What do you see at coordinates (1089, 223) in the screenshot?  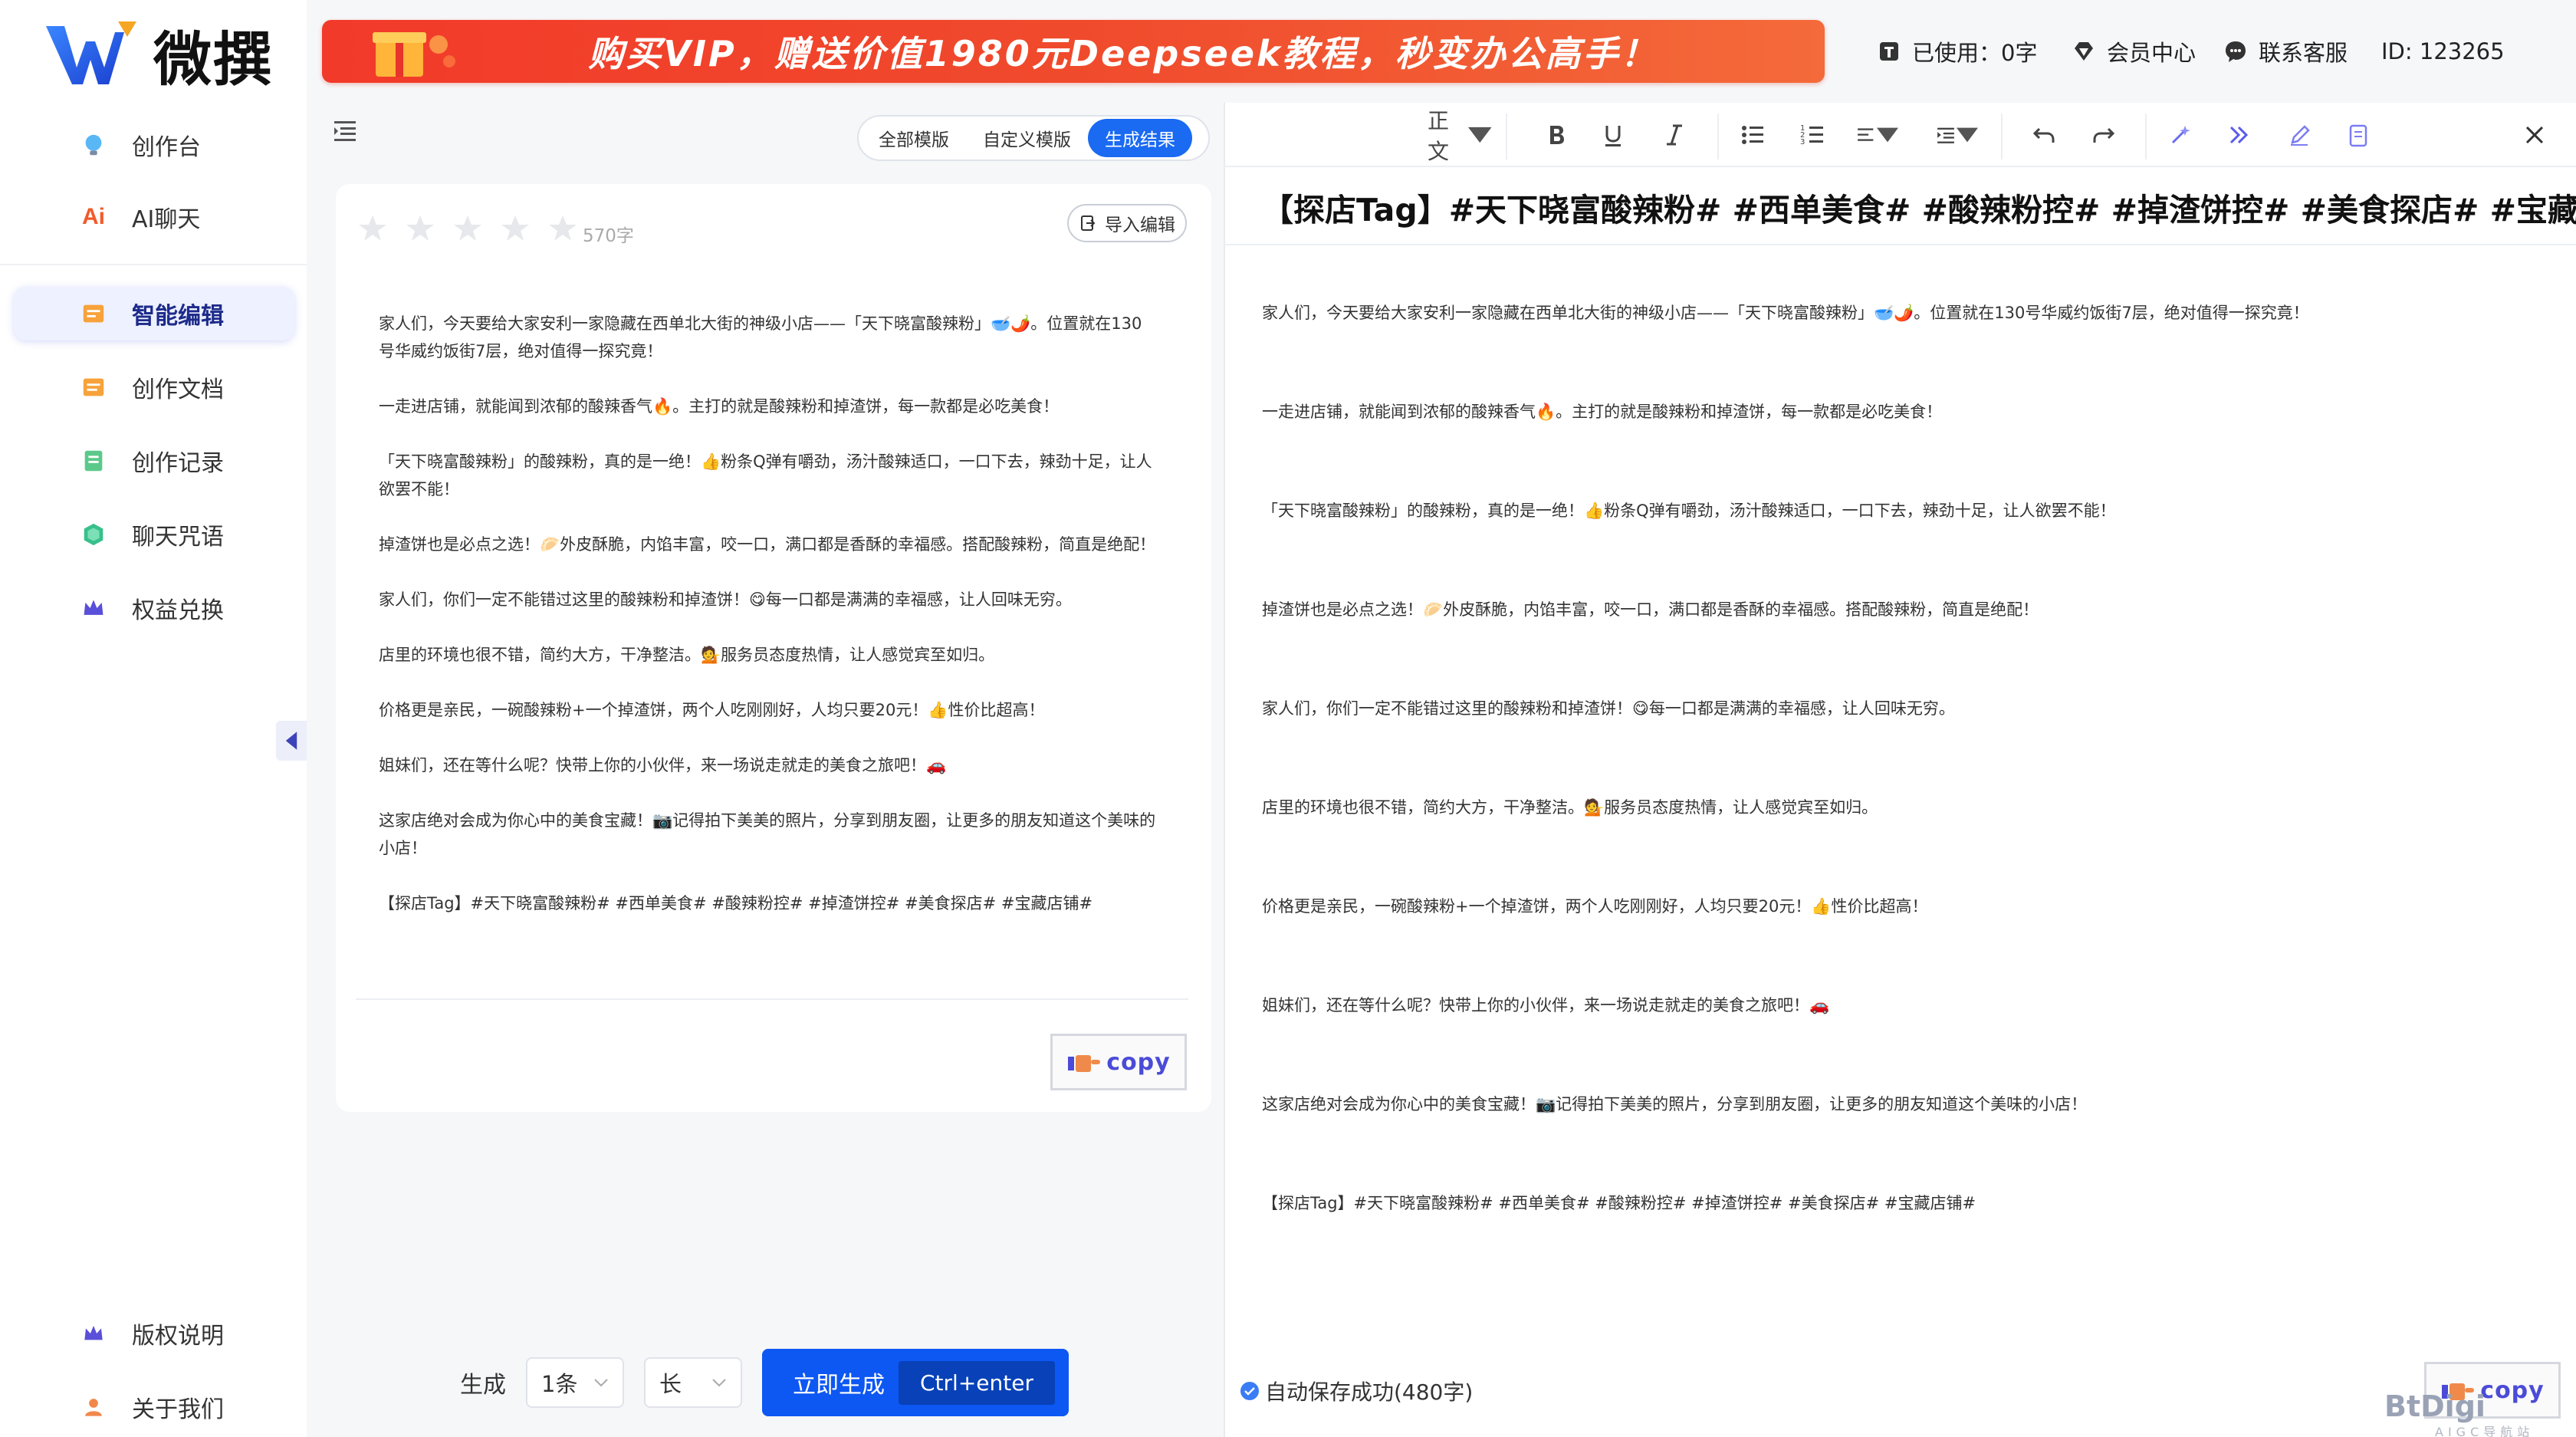 I see `import-doc-icon` at bounding box center [1089, 223].